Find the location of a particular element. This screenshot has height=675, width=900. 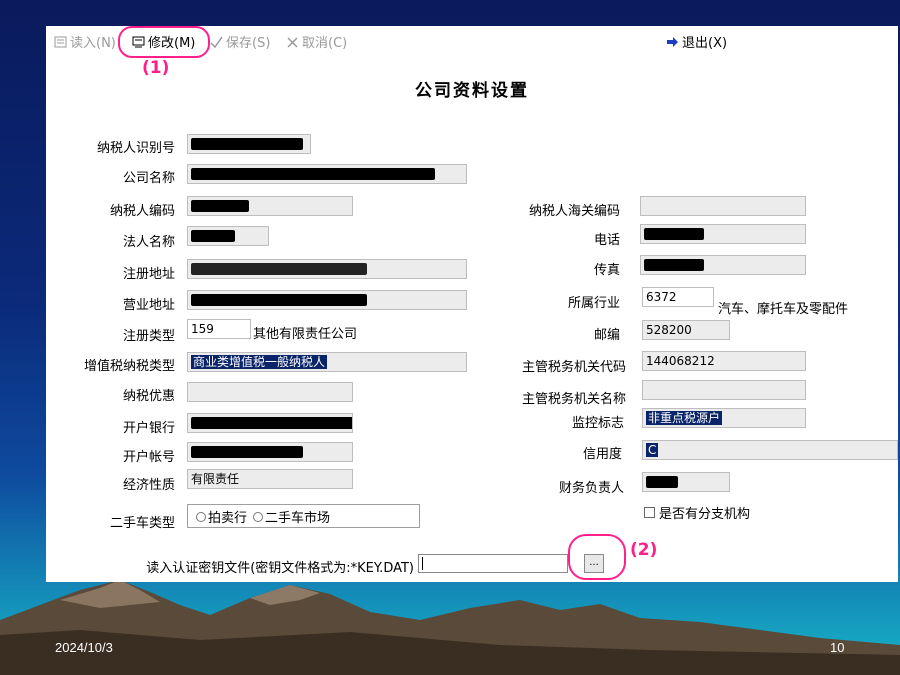

monitor-flag-field: 非重点税源户 is located at coordinates (724, 418).